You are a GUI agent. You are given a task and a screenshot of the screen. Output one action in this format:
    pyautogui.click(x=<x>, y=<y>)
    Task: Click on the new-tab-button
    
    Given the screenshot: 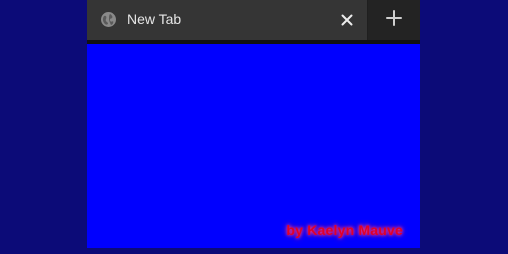 What is the action you would take?
    pyautogui.click(x=394, y=20)
    